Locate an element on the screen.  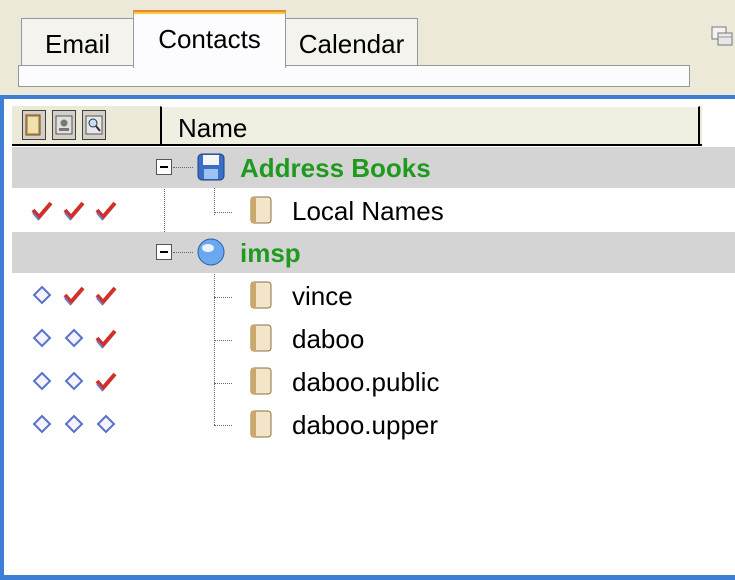
tab-calendar-label: Calendar is located at coordinates (351, 44).